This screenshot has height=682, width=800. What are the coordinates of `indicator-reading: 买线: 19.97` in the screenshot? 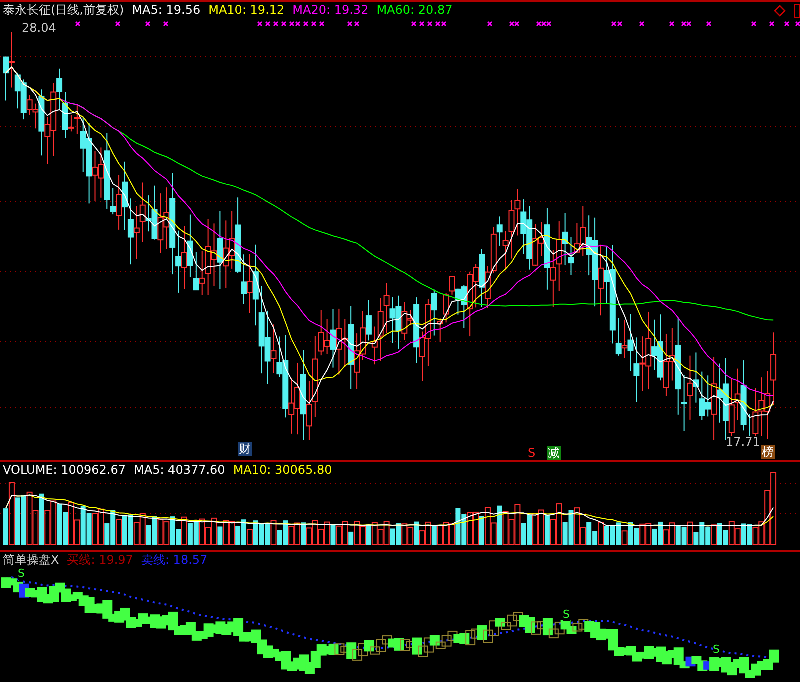 It's located at (100, 560).